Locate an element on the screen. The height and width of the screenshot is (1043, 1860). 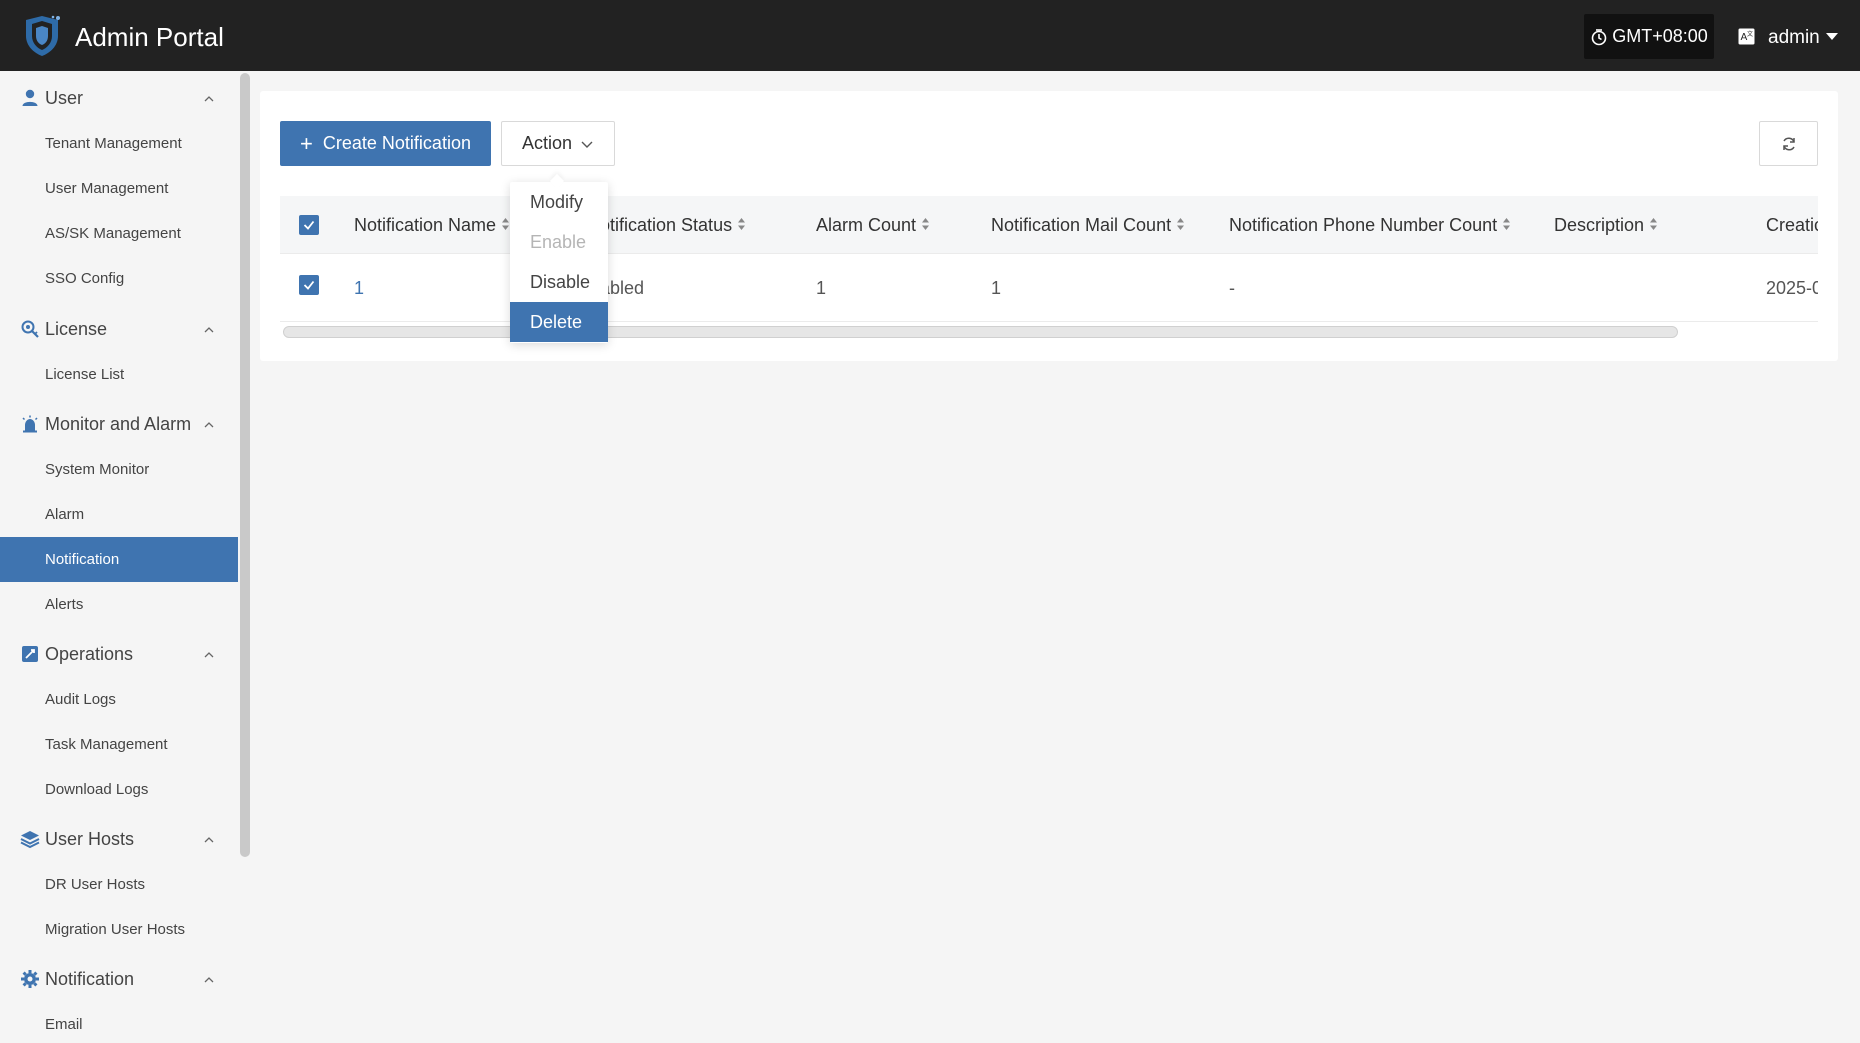
sidebar-item-audit-logs: Audit Logs is located at coordinates (119, 699).